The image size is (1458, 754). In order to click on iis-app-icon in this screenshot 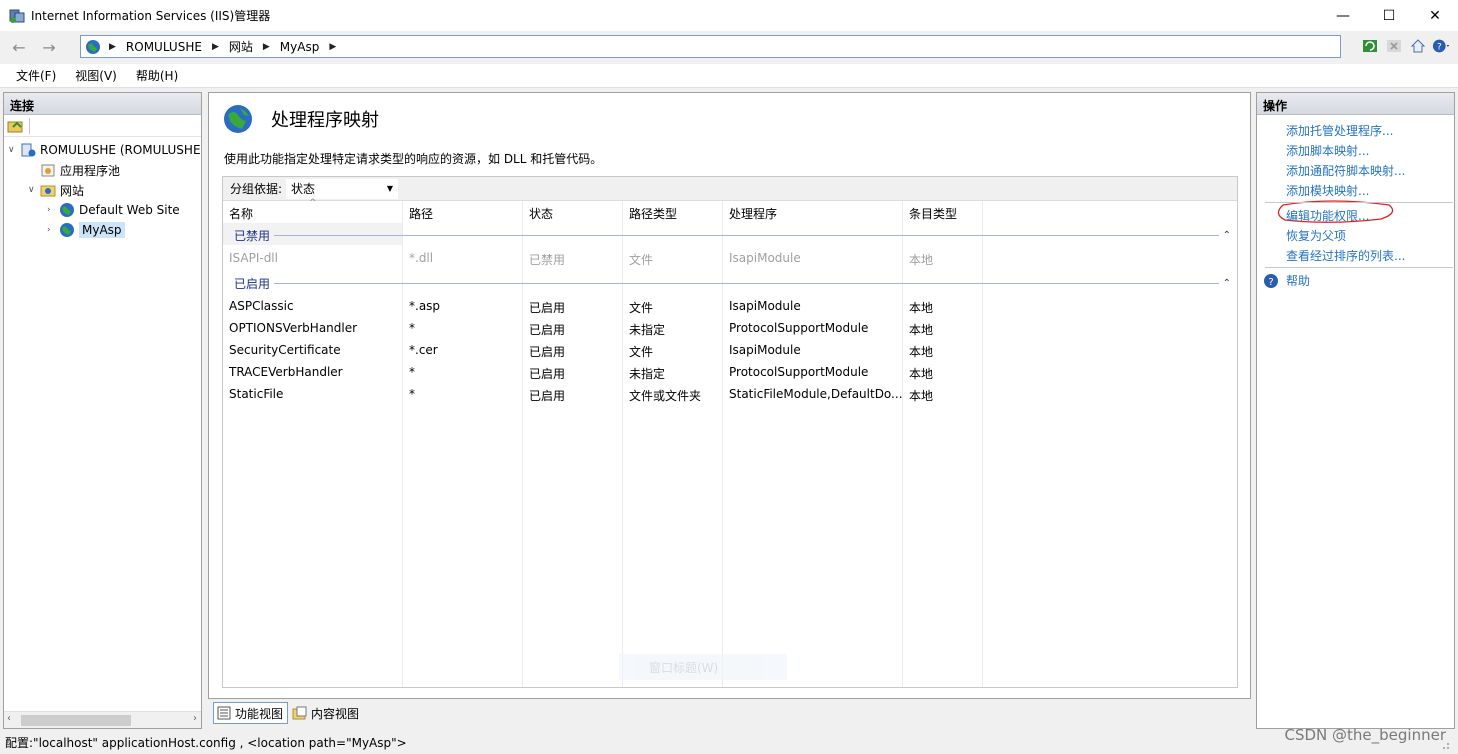, I will do `click(17, 16)`.